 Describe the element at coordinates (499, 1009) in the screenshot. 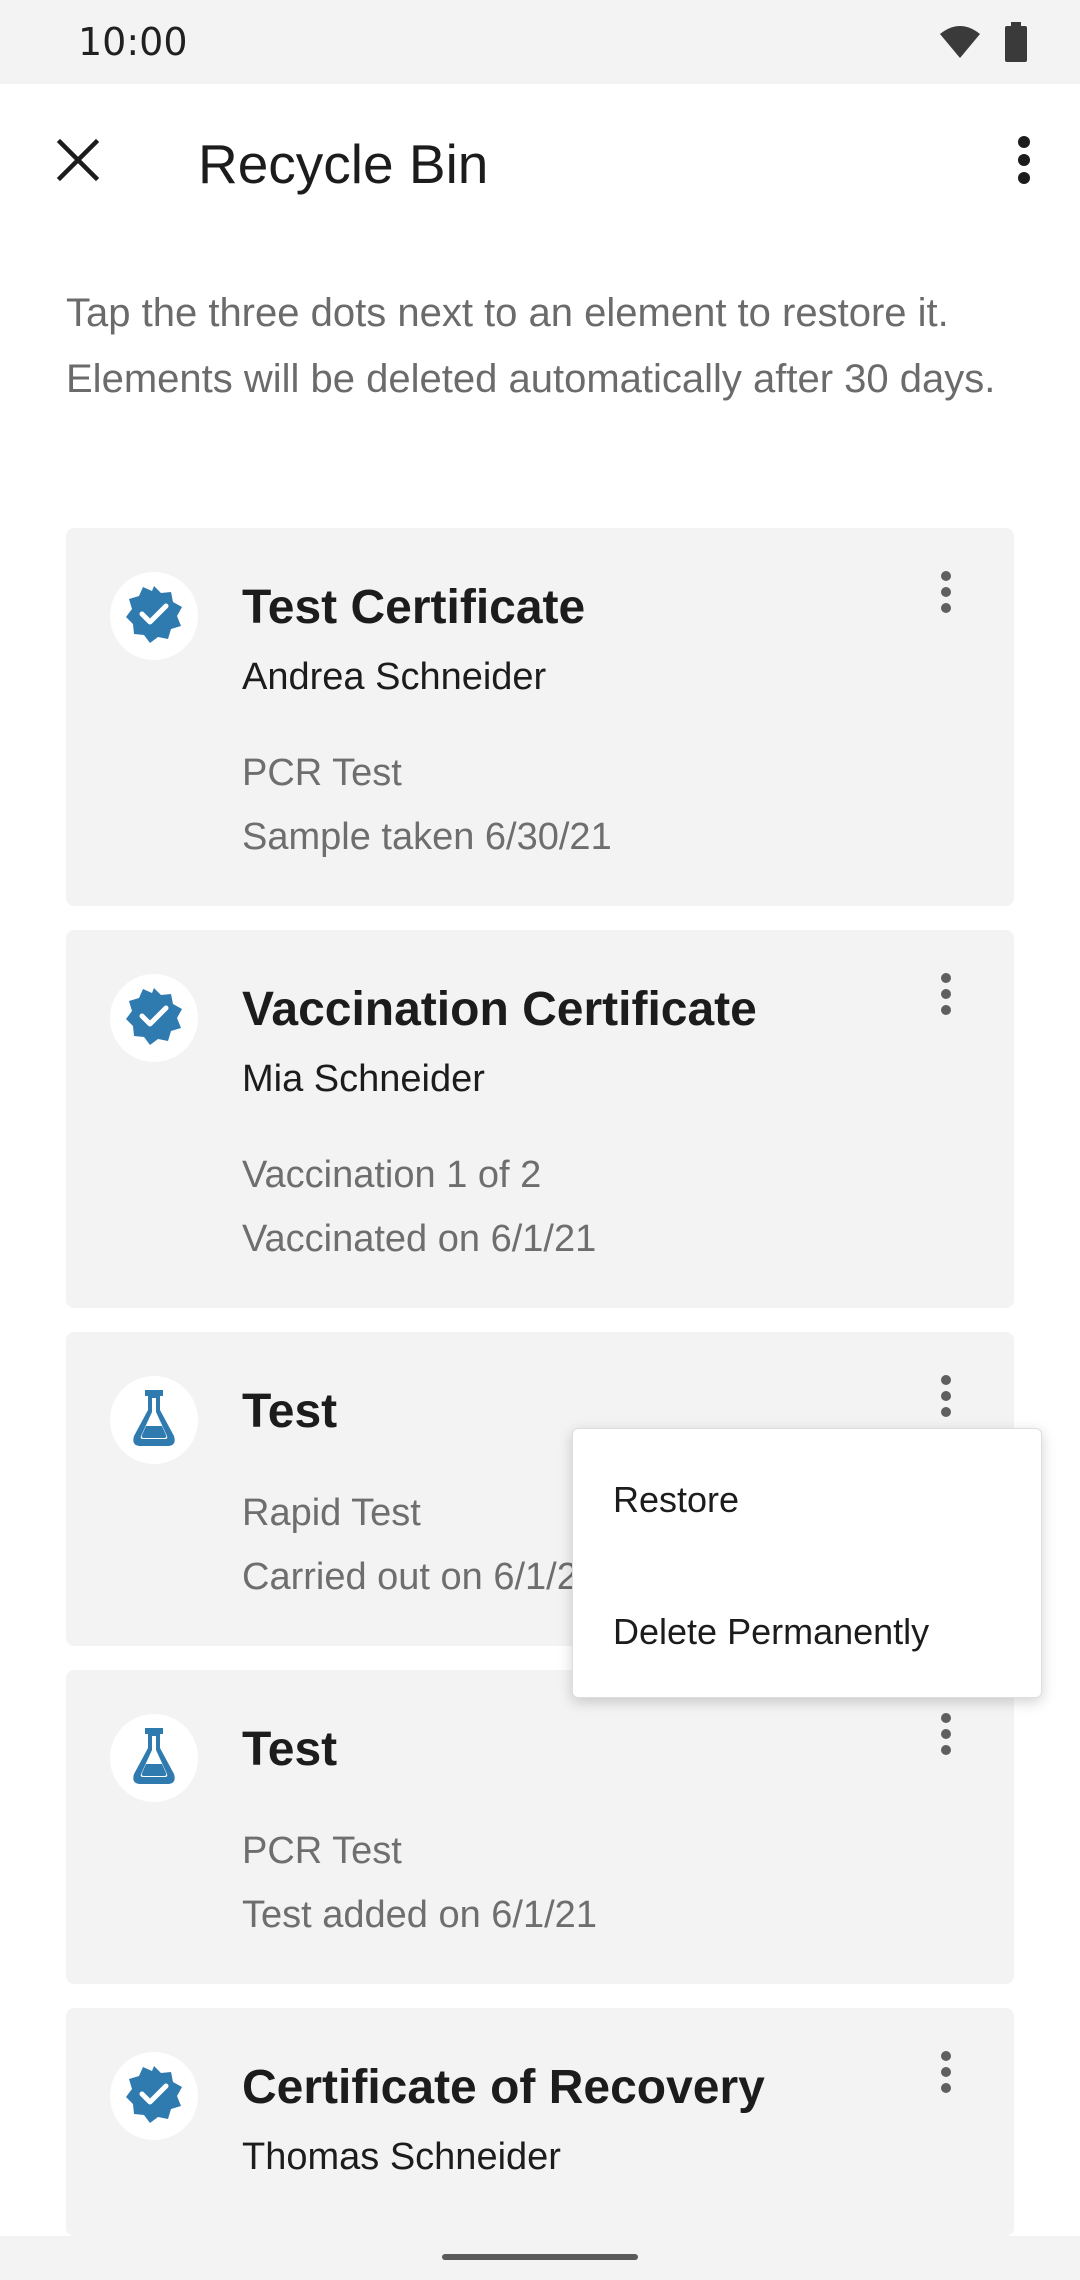

I see `card-title: Vaccination Certificate` at that location.